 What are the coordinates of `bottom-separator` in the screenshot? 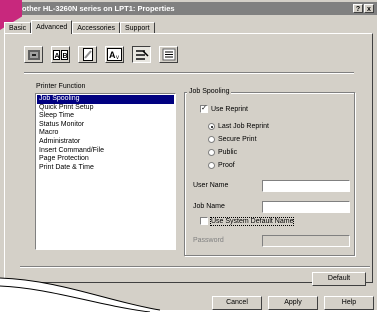 It's located at (195, 267).